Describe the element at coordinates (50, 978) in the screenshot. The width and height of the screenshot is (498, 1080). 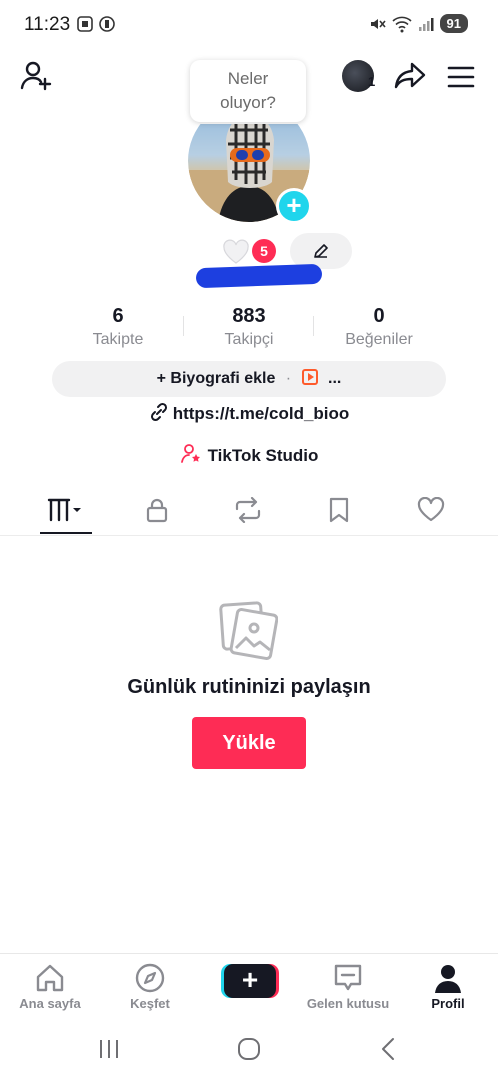
I see `home-icon` at that location.